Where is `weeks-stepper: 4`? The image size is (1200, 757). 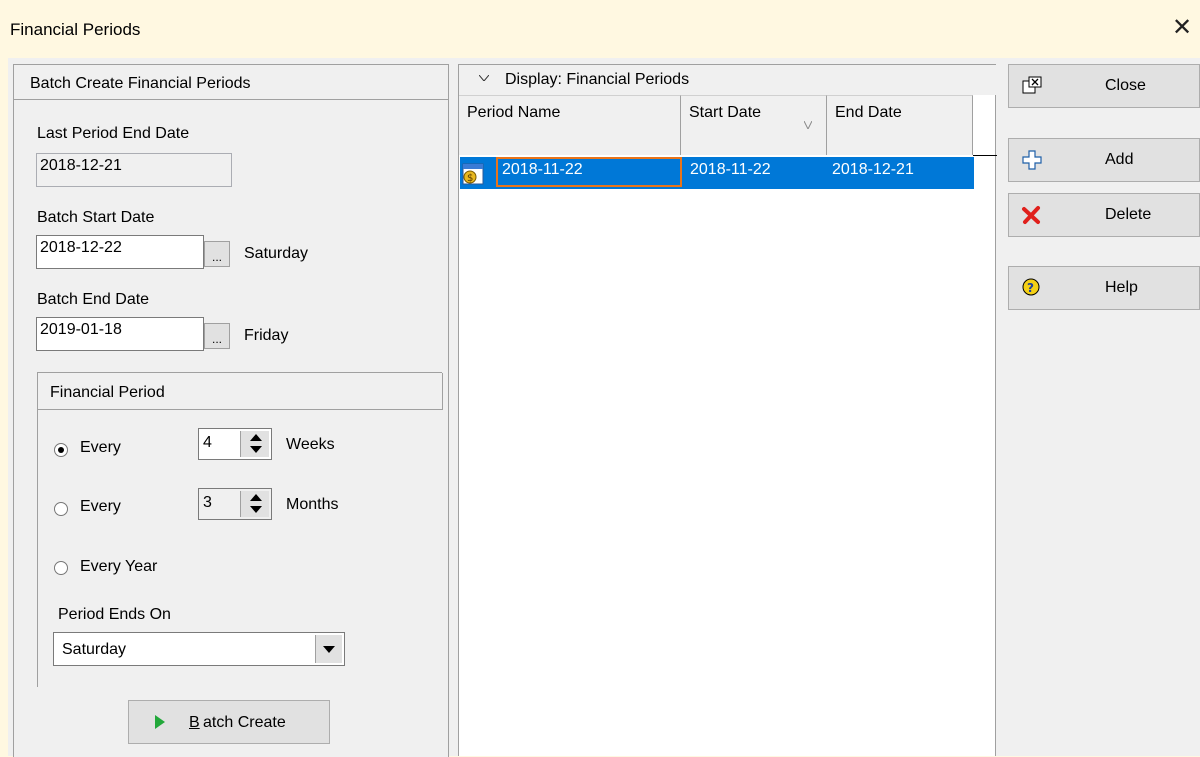 weeks-stepper: 4 is located at coordinates (235, 444).